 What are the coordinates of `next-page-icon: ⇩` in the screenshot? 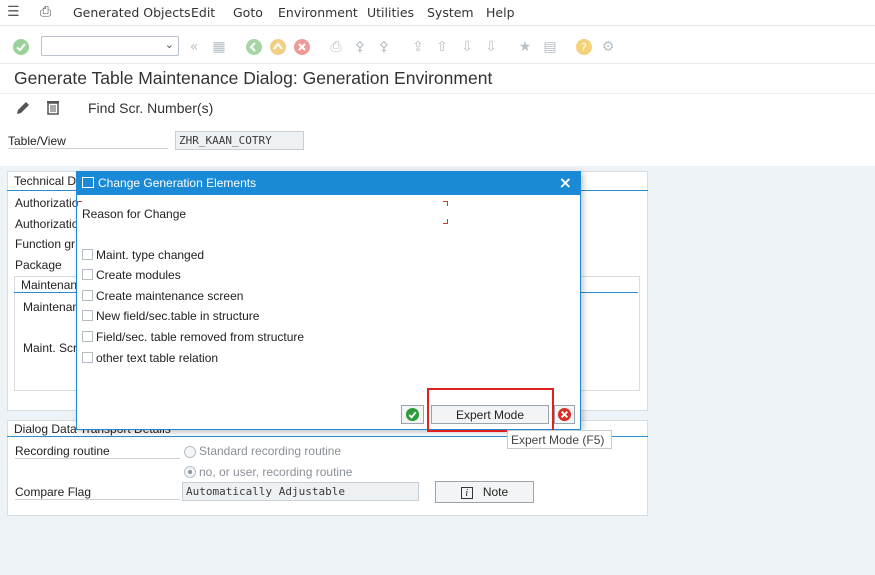 It's located at (467, 47).